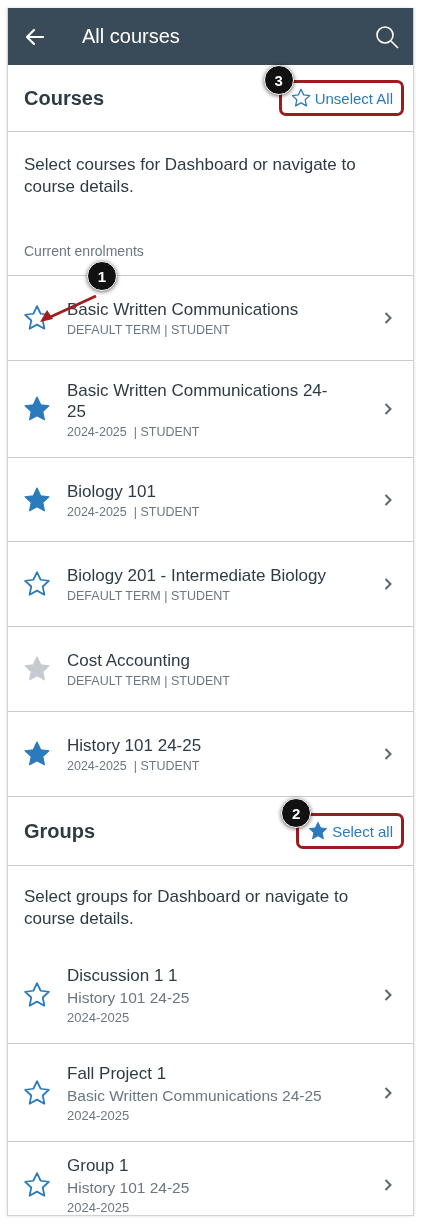 This screenshot has width=421, height=1225. What do you see at coordinates (318, 831) in the screenshot?
I see `filled-star-icon` at bounding box center [318, 831].